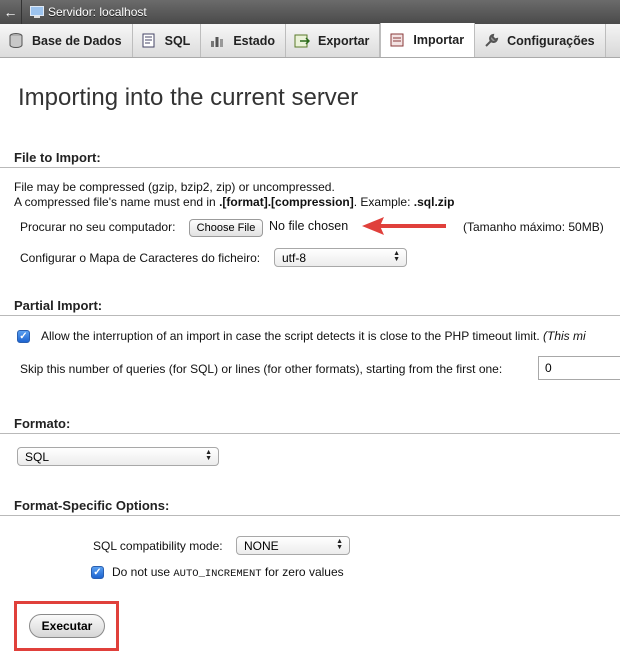 This screenshot has width=620, height=664. Describe the element at coordinates (77, 40) in the screenshot. I see `tab-label: Base de Dados` at that location.